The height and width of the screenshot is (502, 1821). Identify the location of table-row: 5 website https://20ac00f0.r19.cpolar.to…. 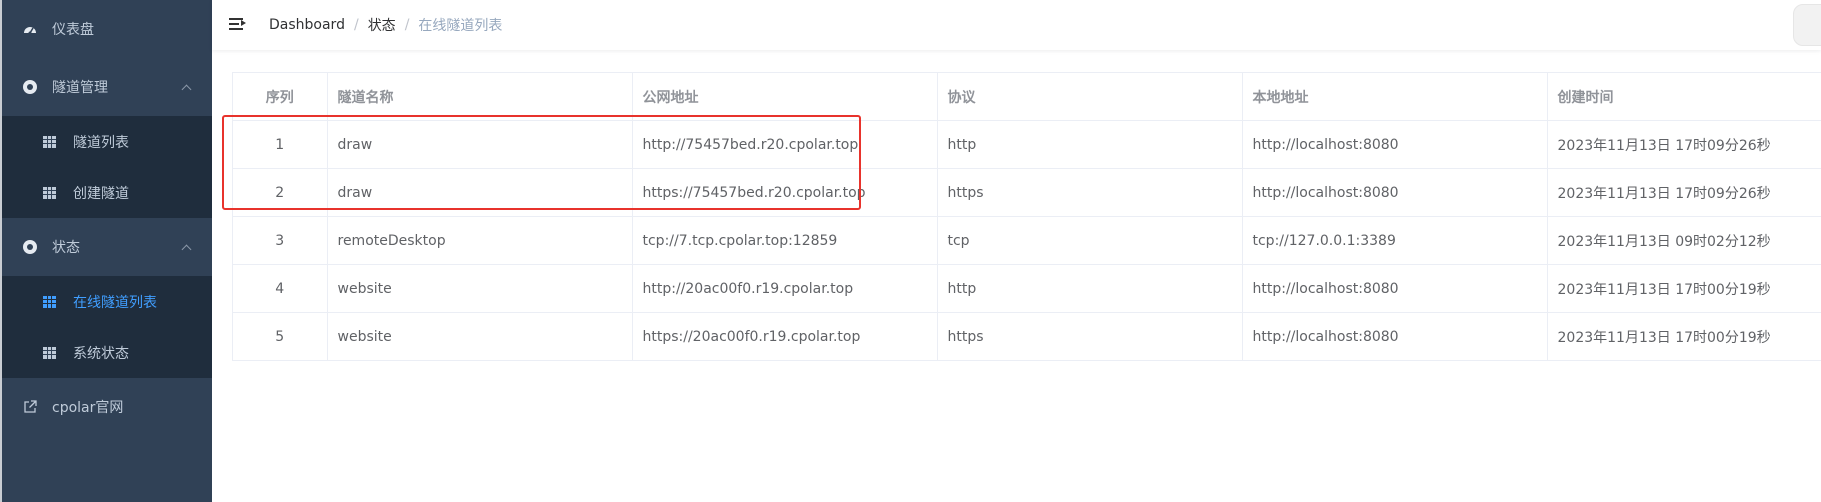
(1027, 336).